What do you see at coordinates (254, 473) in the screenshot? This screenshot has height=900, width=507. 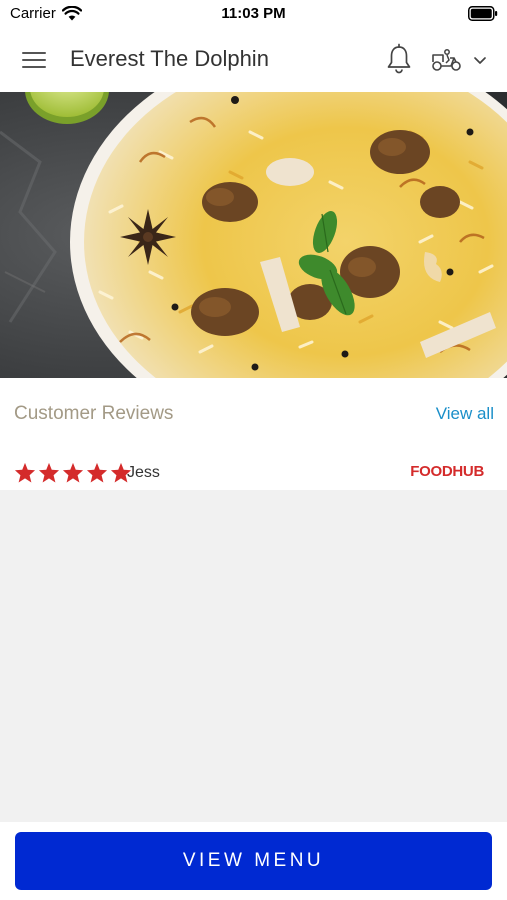 I see `review-item: Jess FOODHUB` at bounding box center [254, 473].